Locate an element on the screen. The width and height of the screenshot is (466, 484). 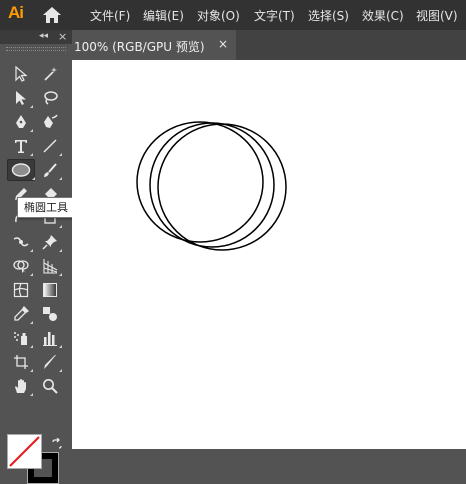
tools-panel-header: ◂◂ × is located at coordinates (36, 37).